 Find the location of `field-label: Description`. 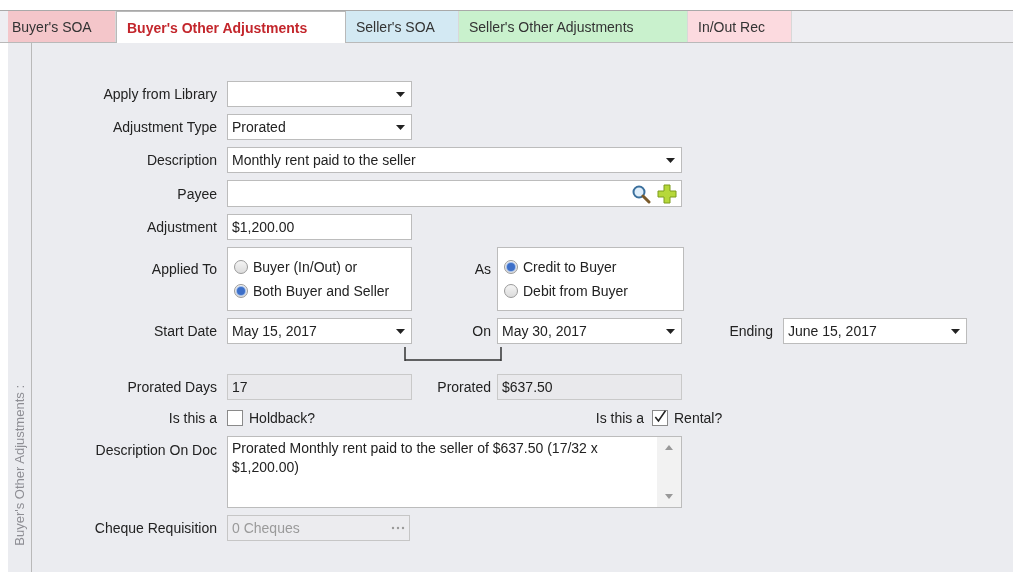

field-label: Description is located at coordinates (181, 160).